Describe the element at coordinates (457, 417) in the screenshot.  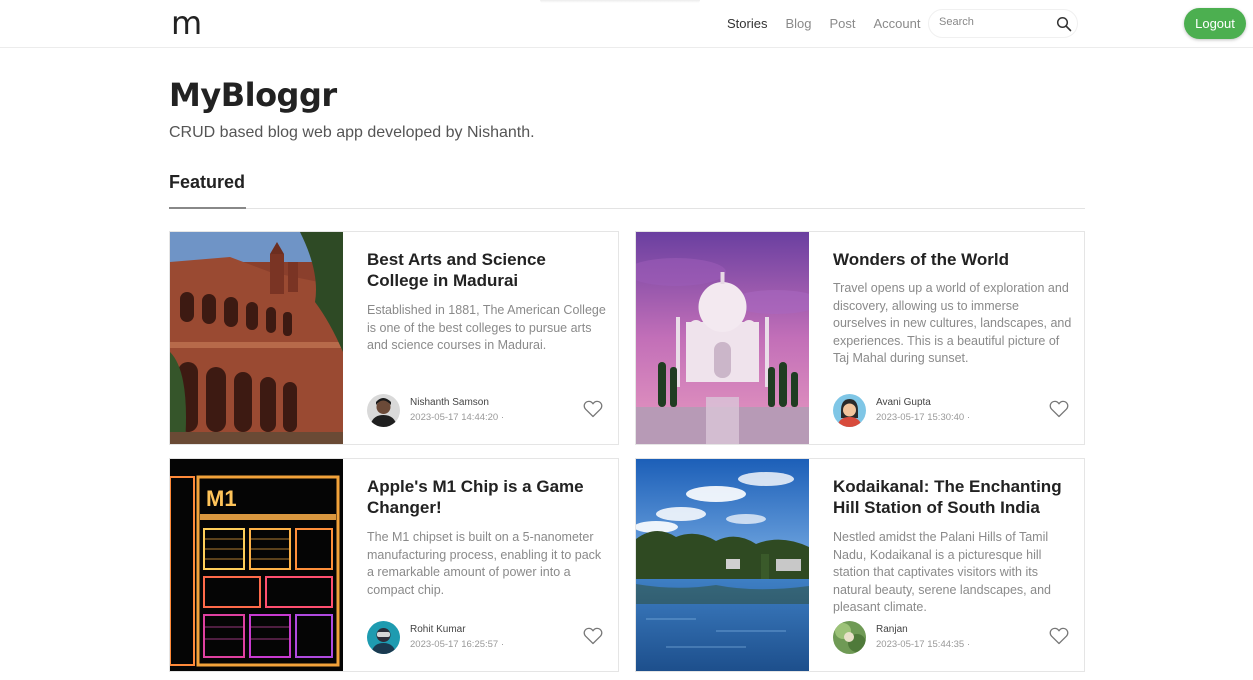
I see `post-date: 2023-05-17 14:44:20 ·` at that location.